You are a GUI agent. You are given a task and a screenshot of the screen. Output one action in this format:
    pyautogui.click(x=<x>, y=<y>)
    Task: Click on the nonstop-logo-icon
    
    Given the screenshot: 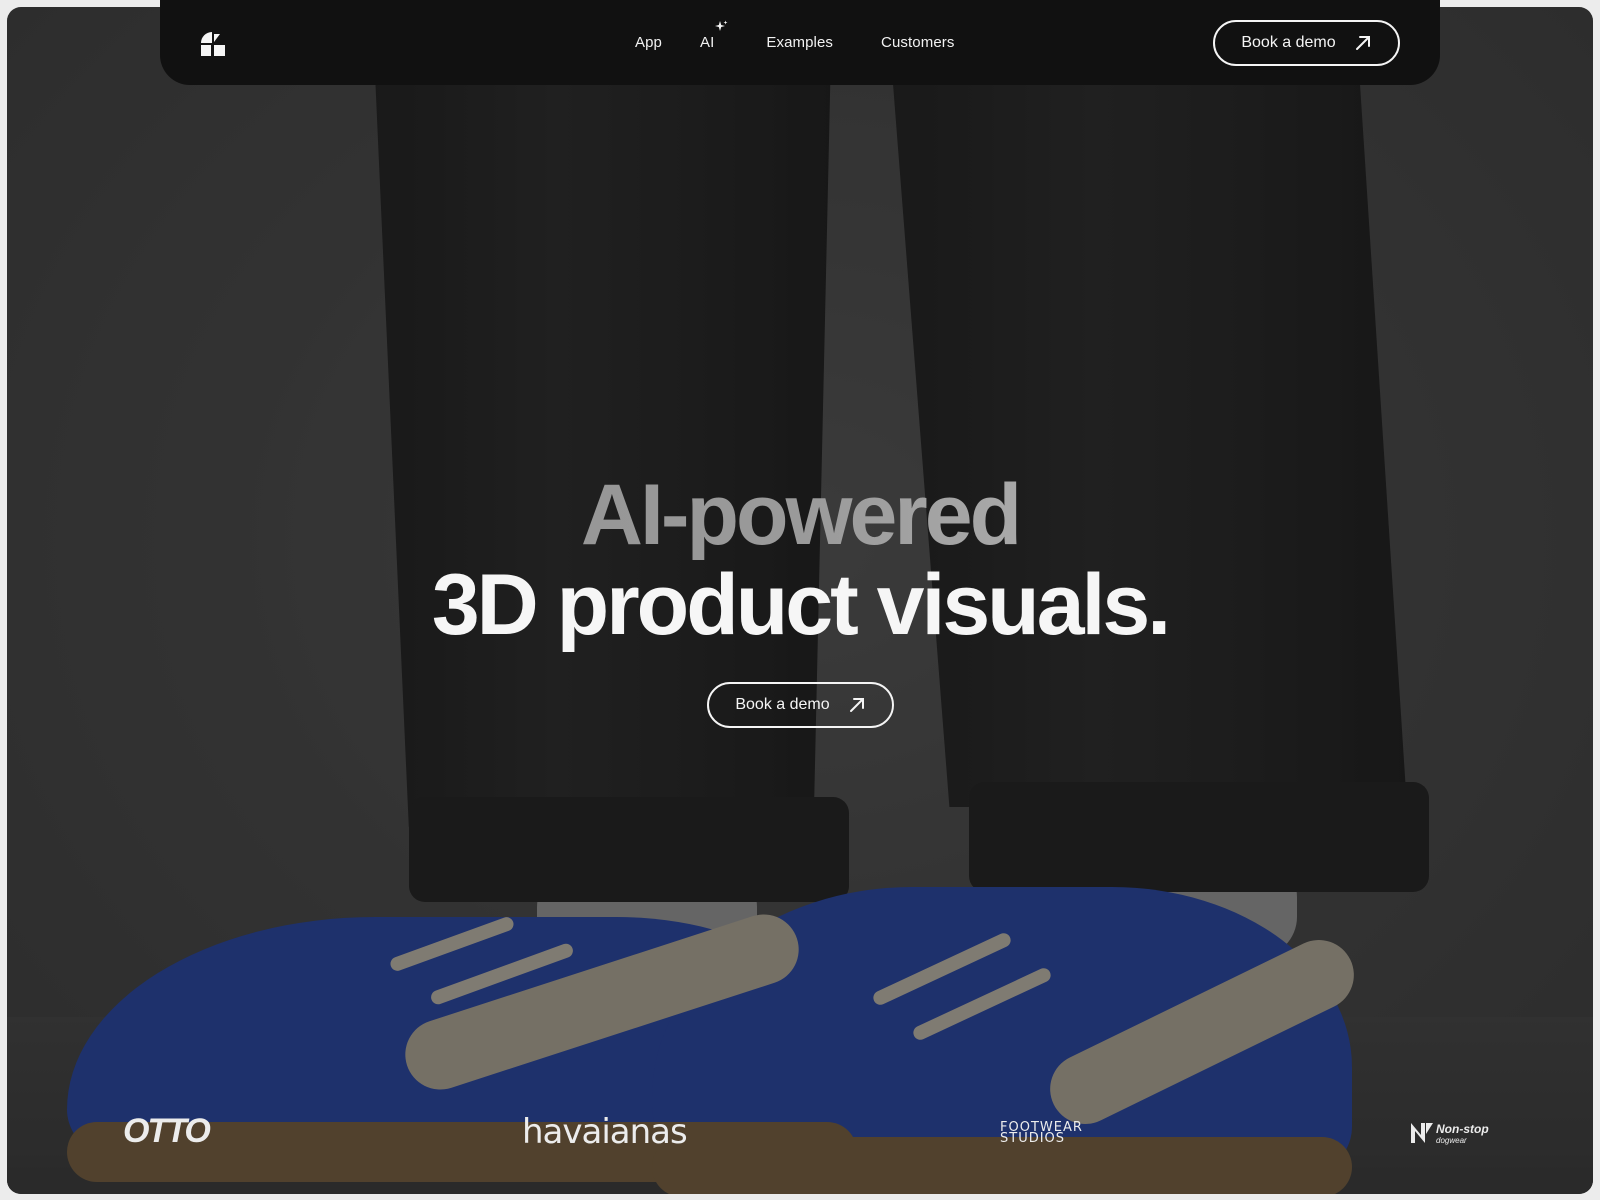 What is the action you would take?
    pyautogui.click(x=1422, y=1133)
    